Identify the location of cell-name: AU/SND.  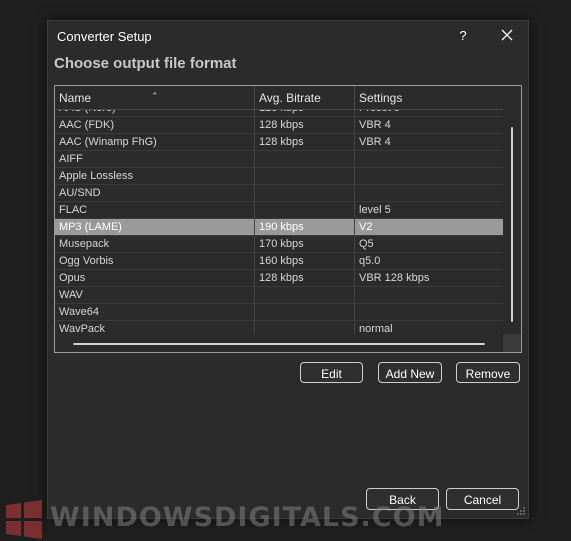
(155, 193).